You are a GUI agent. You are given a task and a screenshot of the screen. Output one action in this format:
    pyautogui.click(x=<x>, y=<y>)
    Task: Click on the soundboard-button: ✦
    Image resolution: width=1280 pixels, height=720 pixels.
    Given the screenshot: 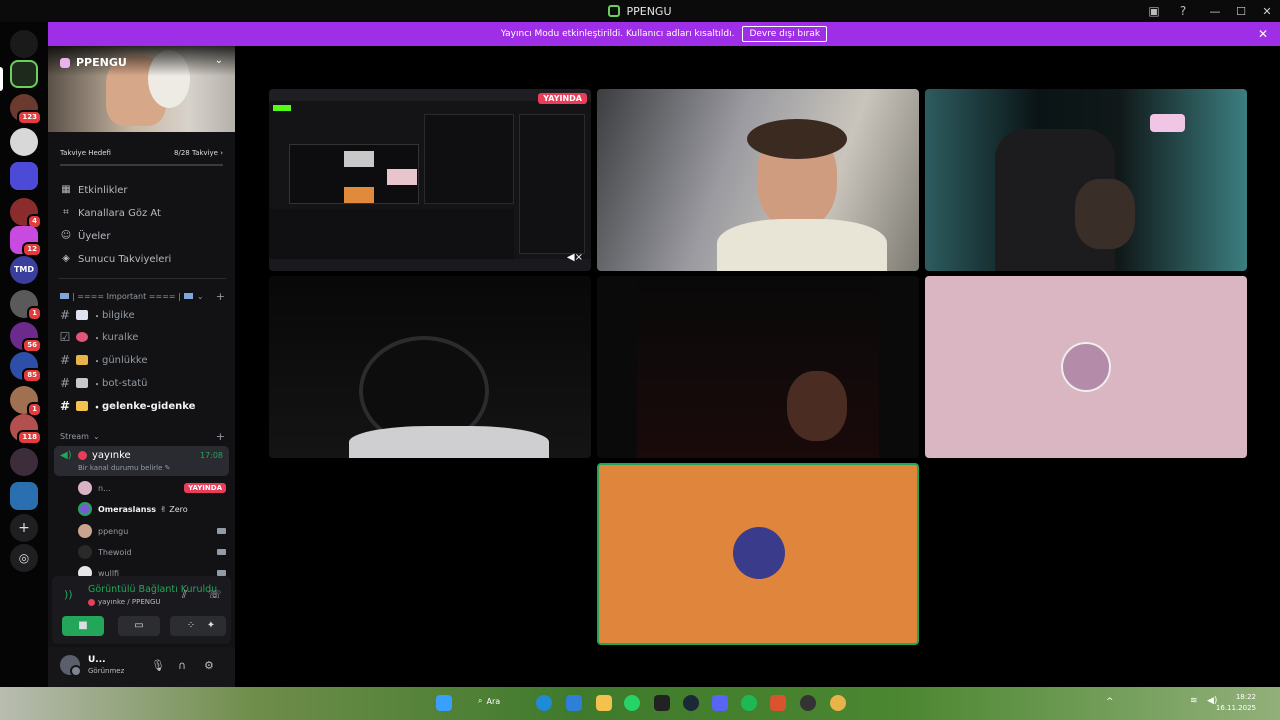 What is the action you would take?
    pyautogui.click(x=211, y=626)
    